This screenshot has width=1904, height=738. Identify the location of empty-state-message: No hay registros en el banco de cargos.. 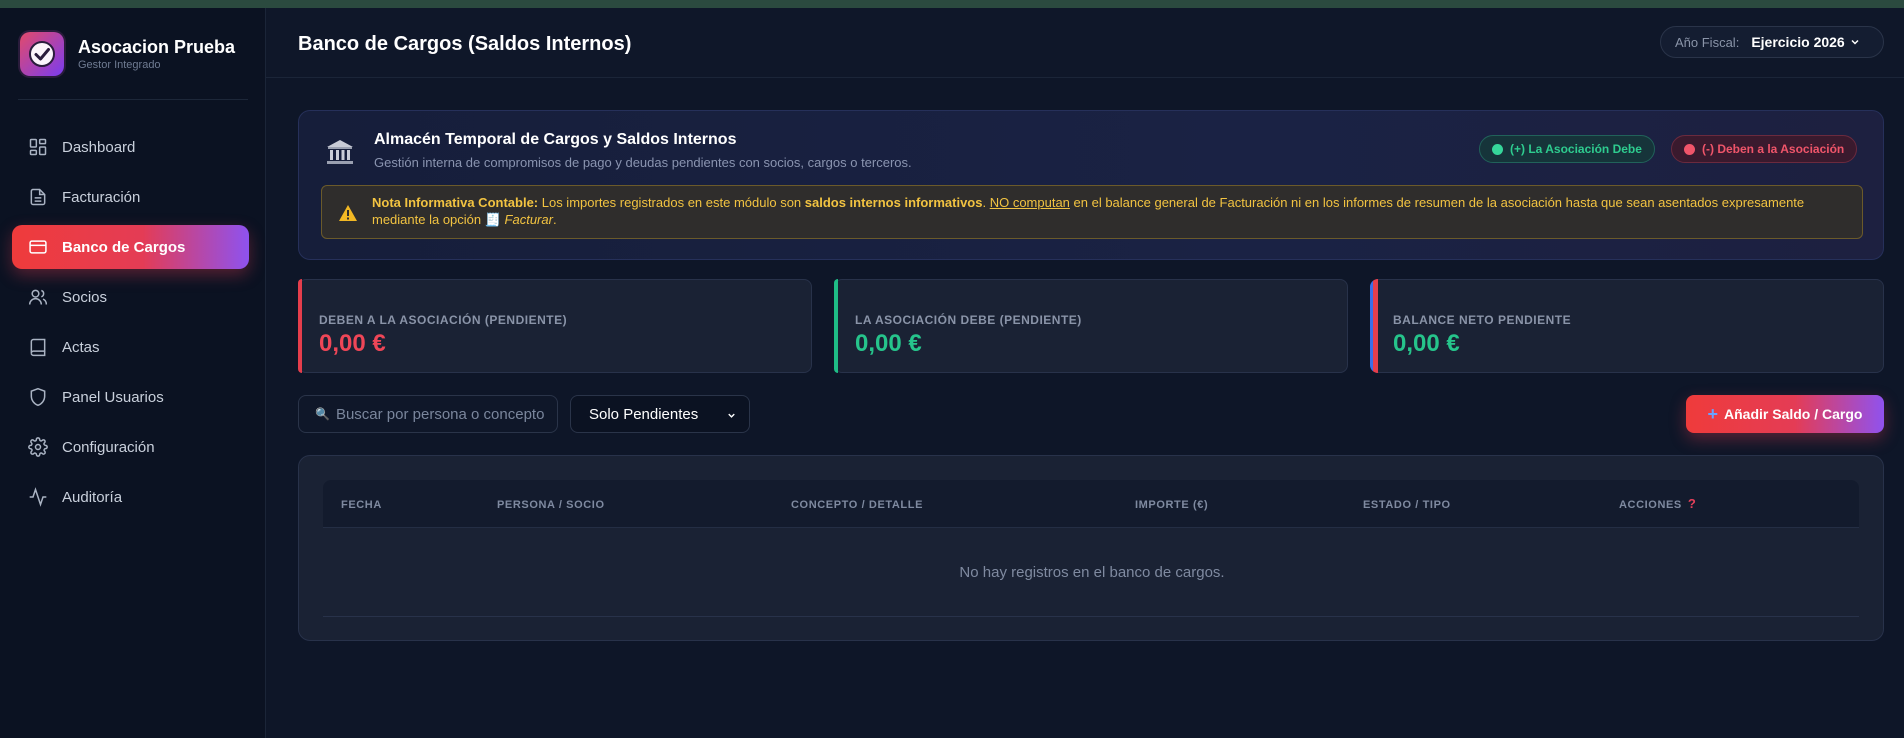
(1092, 572).